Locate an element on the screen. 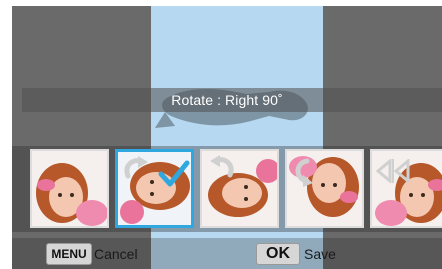  thumb-flip-horizontal is located at coordinates (406, 188).